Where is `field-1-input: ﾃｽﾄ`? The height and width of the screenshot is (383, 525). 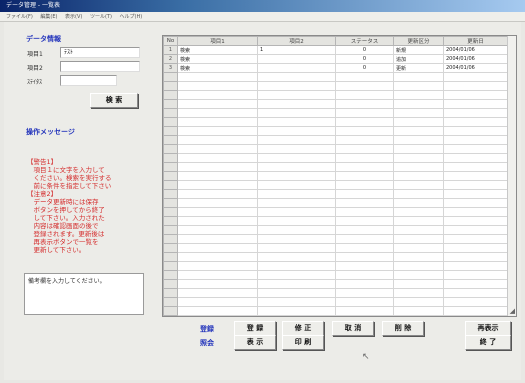 field-1-input: ﾃｽﾄ is located at coordinates (100, 52).